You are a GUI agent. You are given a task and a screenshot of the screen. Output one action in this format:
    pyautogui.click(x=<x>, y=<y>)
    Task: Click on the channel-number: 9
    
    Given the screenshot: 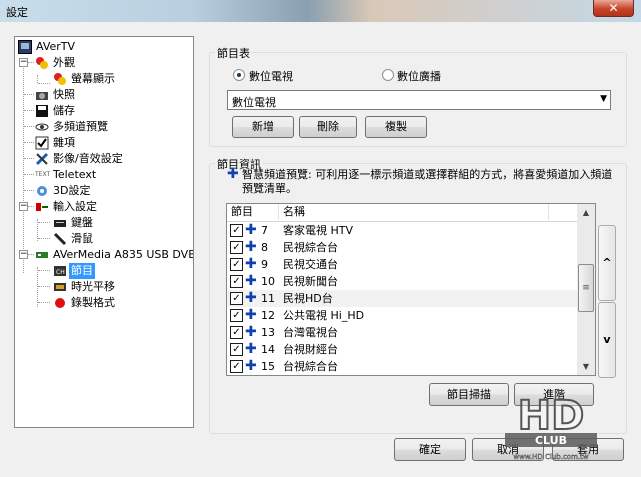 What is the action you would take?
    pyautogui.click(x=264, y=264)
    